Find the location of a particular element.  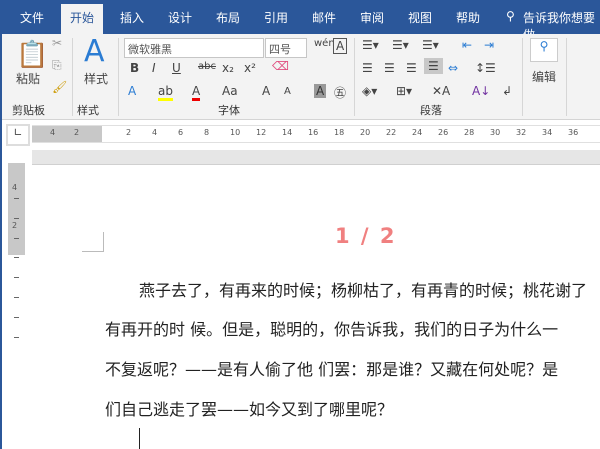

numbering-icon: ☰▾ is located at coordinates (400, 45).